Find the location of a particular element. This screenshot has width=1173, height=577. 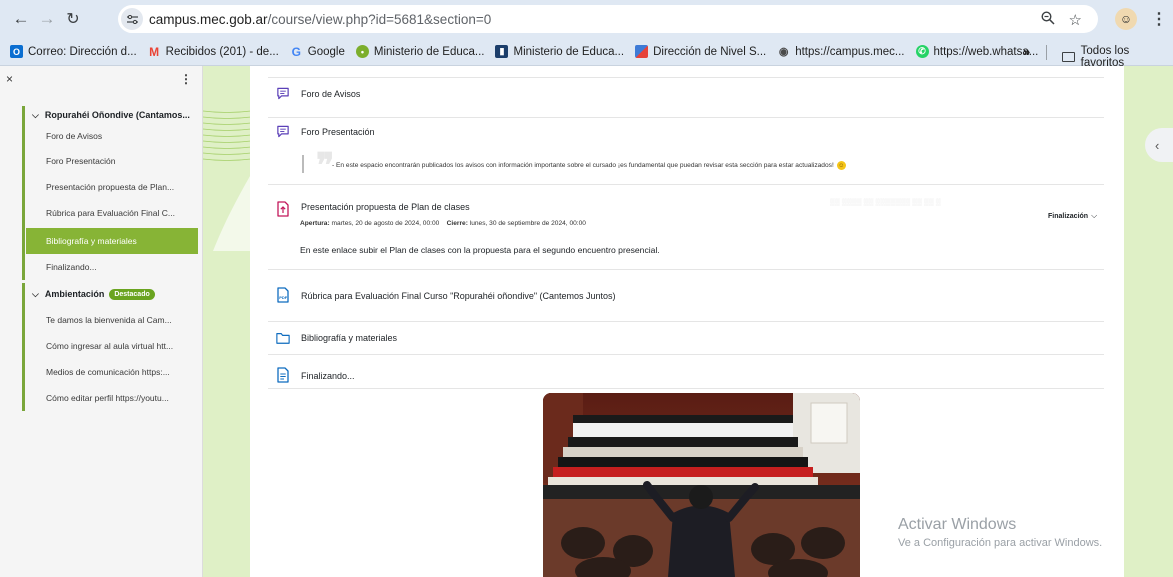

page-icon is located at coordinates (283, 375).